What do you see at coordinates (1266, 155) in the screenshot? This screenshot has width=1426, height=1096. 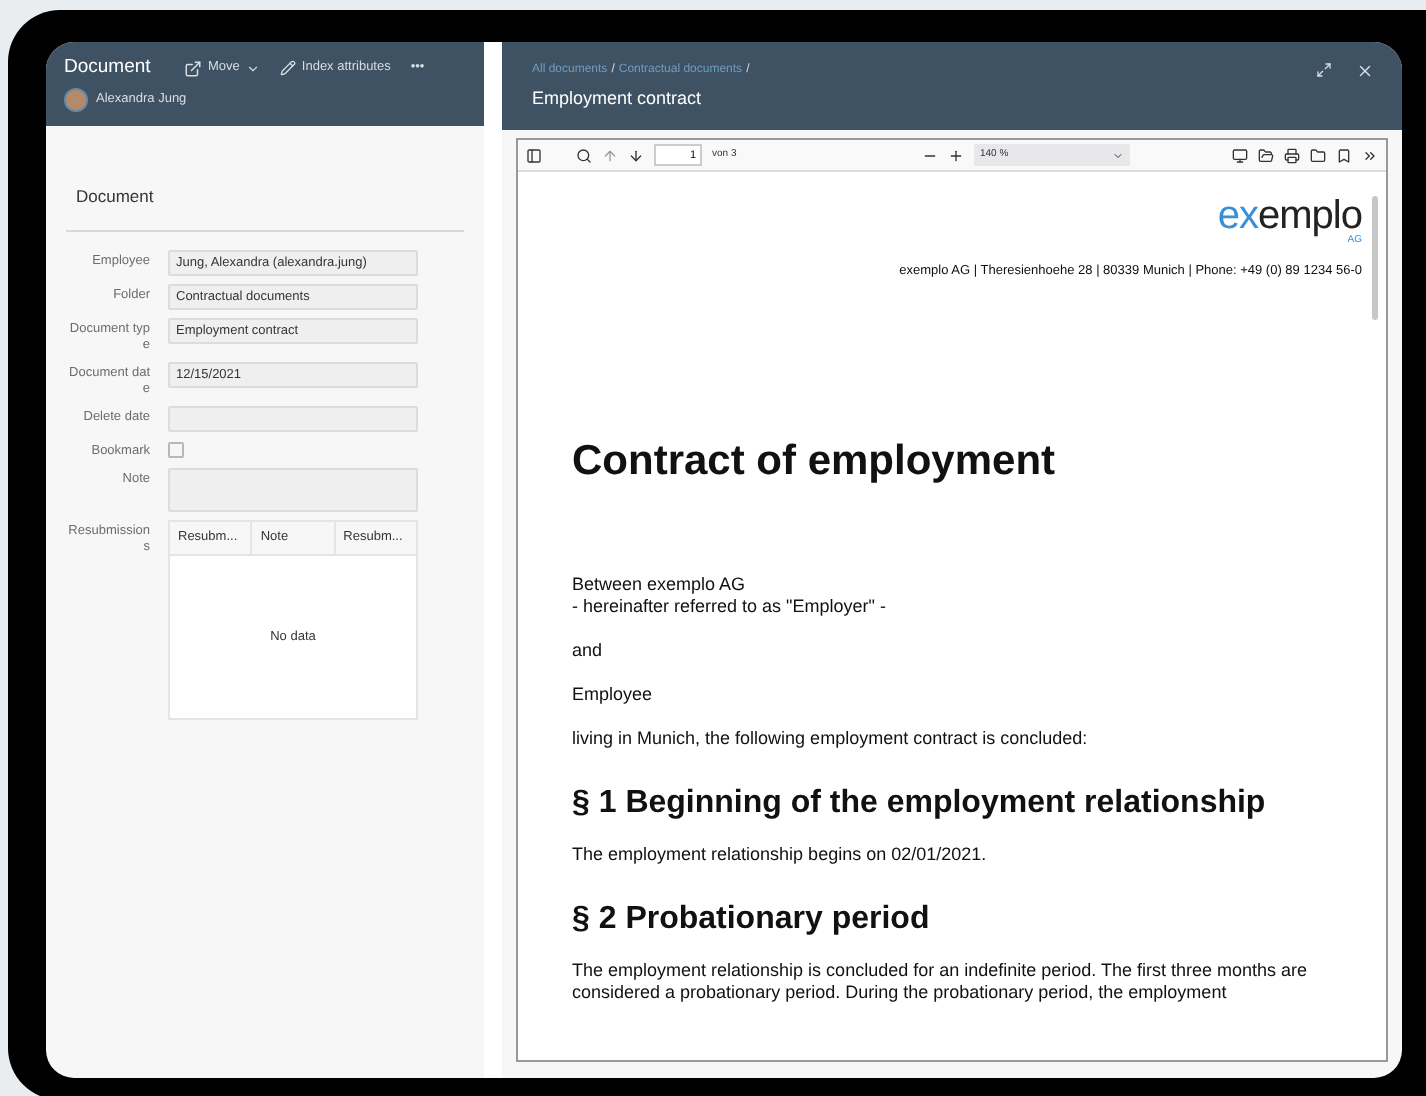 I see `open-file-icon` at bounding box center [1266, 155].